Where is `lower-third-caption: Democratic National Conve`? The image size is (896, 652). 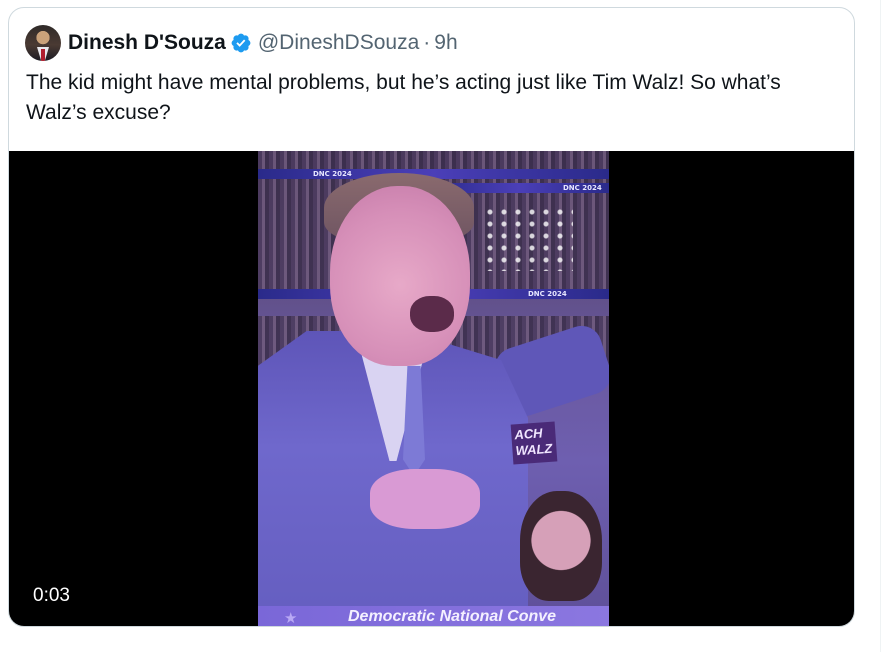
lower-third-caption: Democratic National Conve is located at coordinates (452, 616).